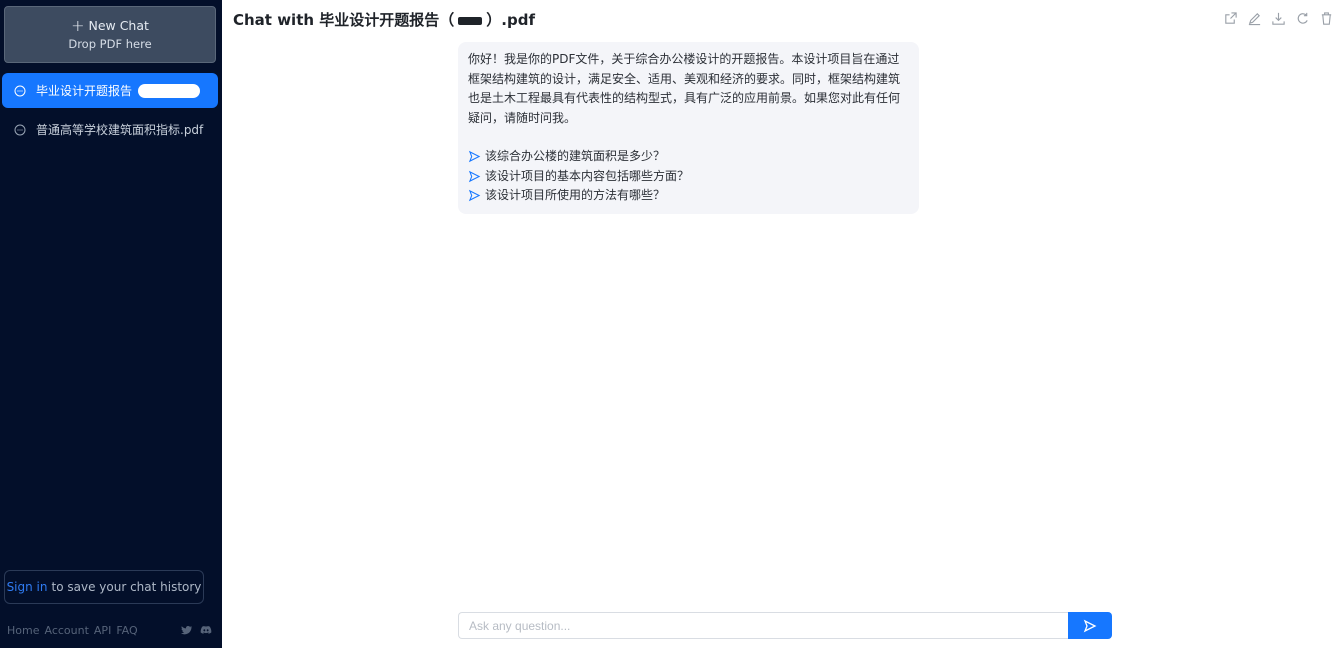 This screenshot has height=648, width=1342. Describe the element at coordinates (84, 91) in the screenshot. I see `sidebar-chat-label: 毕业设计开题报告` at that location.